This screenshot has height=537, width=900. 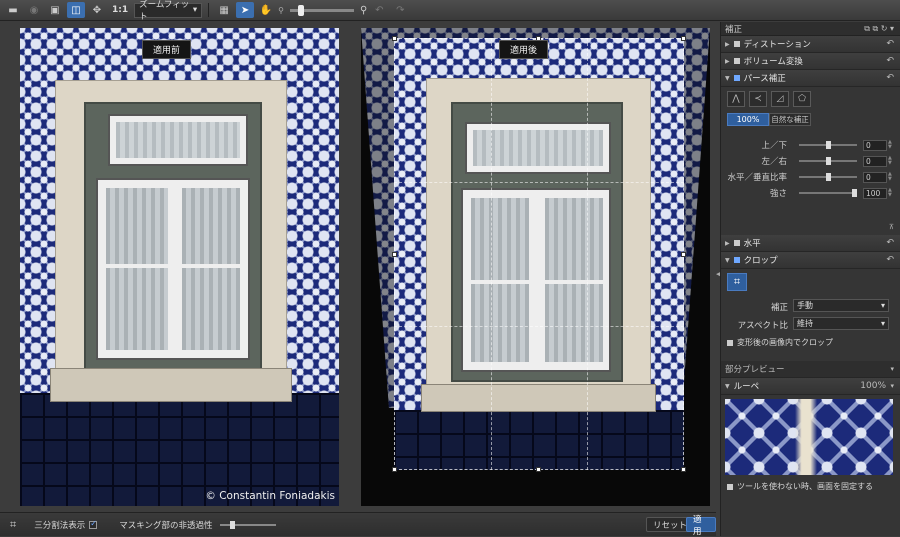 I want to click on folder-icon: ▬, so click(x=13, y=10).